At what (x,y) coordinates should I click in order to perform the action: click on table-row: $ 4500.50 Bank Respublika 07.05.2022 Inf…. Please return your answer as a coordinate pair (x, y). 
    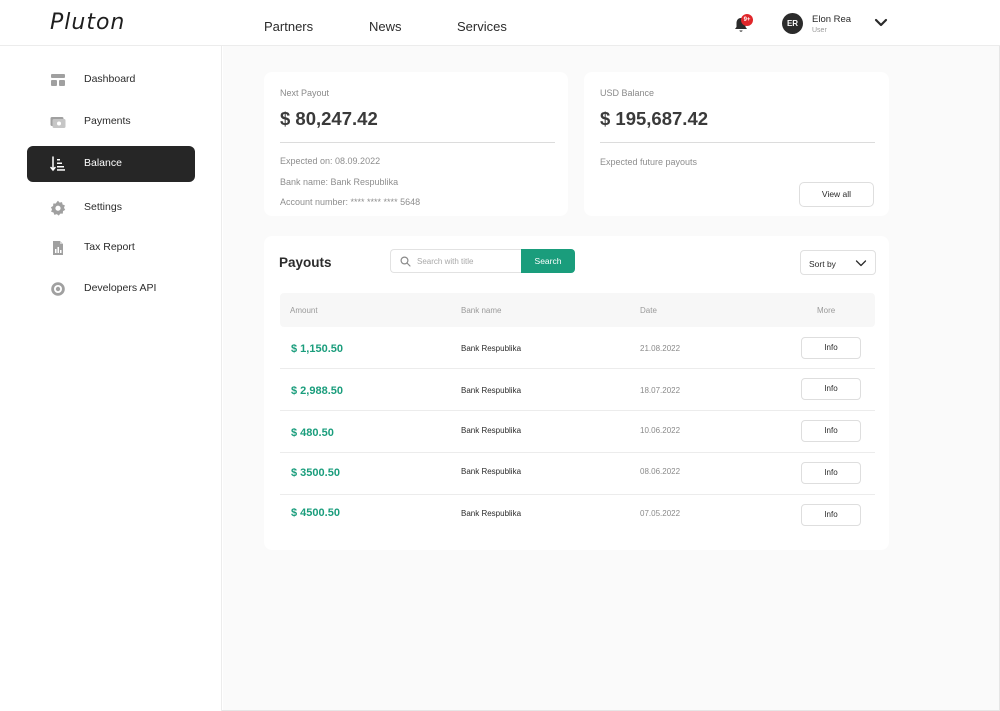
    Looking at the image, I should click on (577, 516).